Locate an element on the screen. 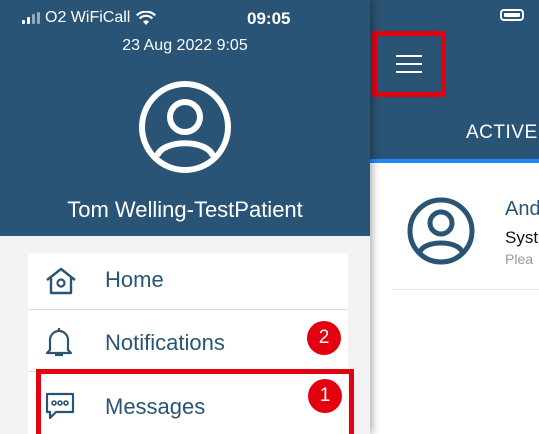 The width and height of the screenshot is (539, 434). divider is located at coordinates (465, 289).